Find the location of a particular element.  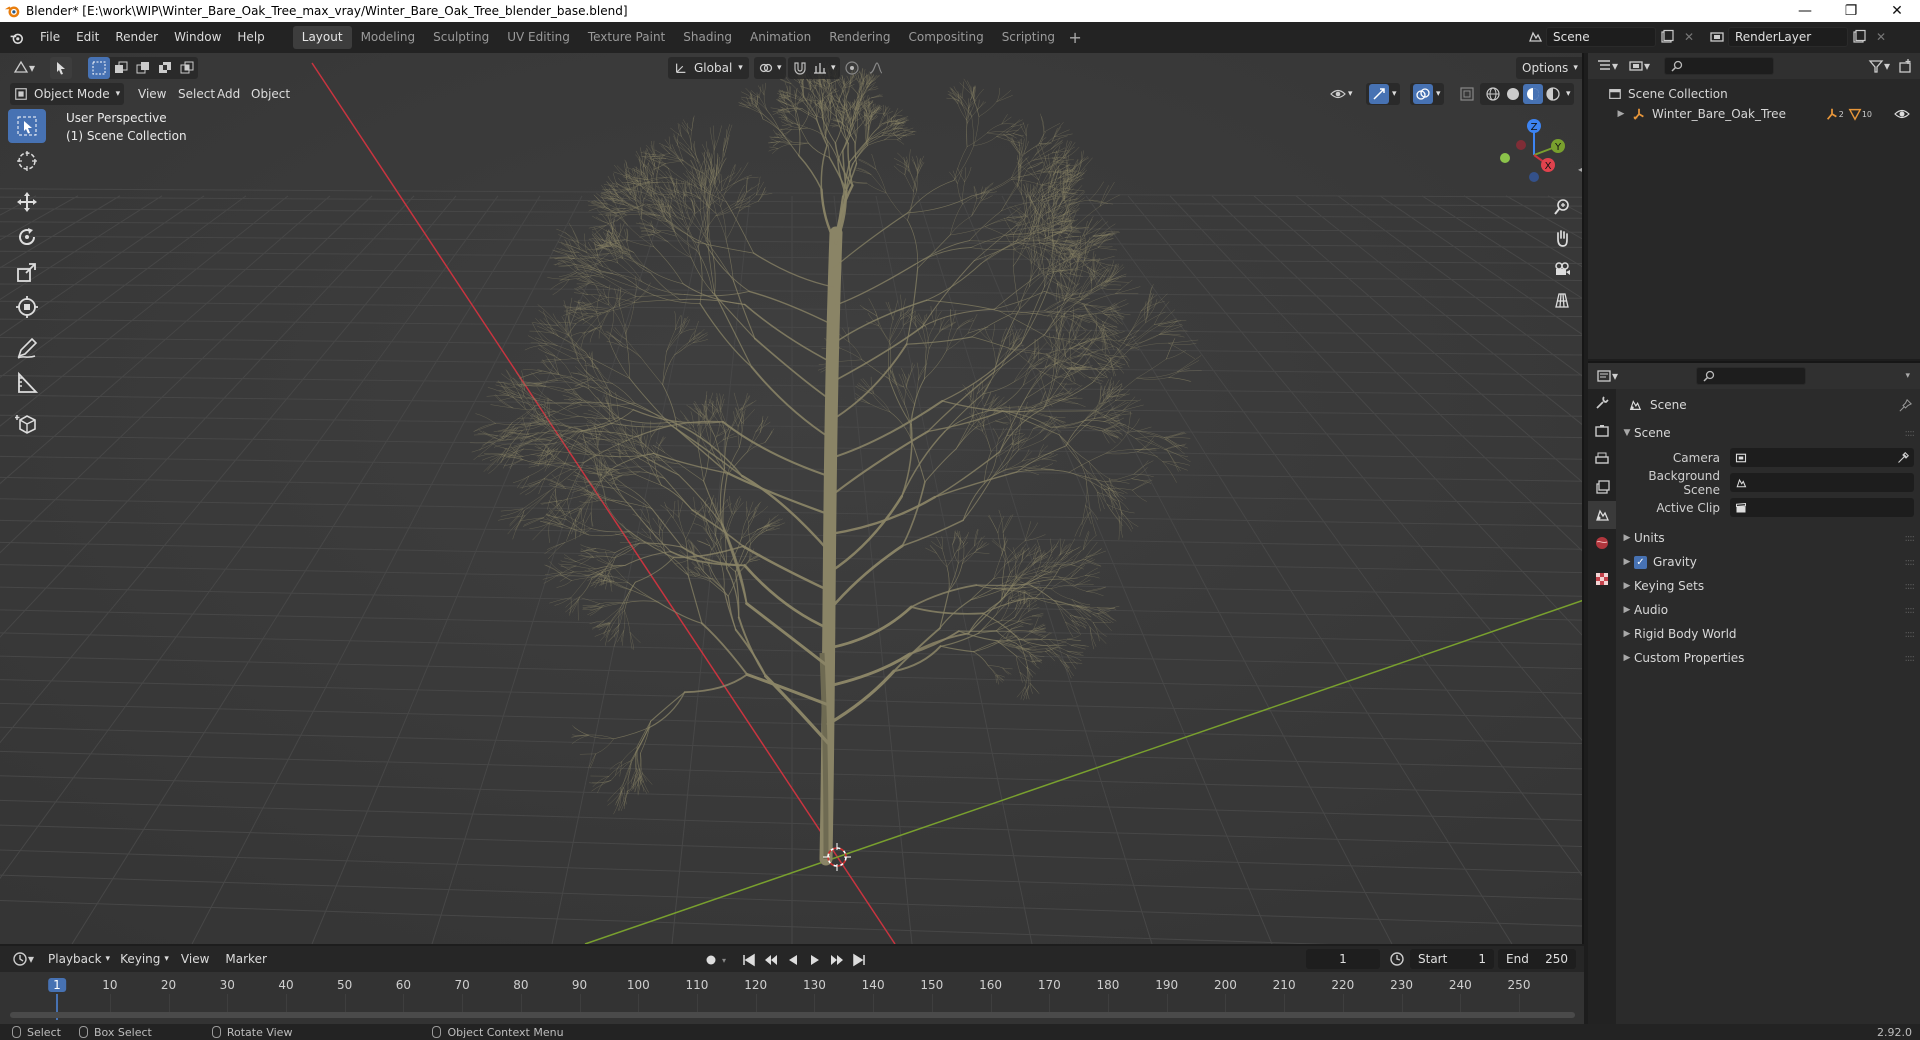

outliner-search-input is located at coordinates (1719, 66).